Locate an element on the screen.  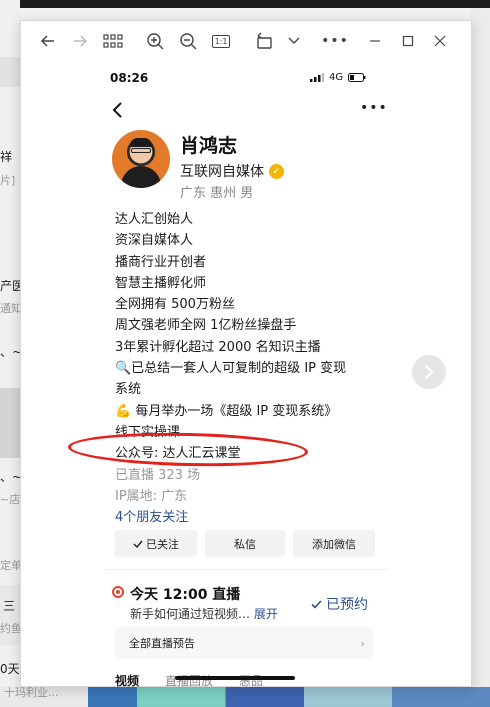
profile-title-line: 互联网自媒体 ✓ is located at coordinates (232, 171).